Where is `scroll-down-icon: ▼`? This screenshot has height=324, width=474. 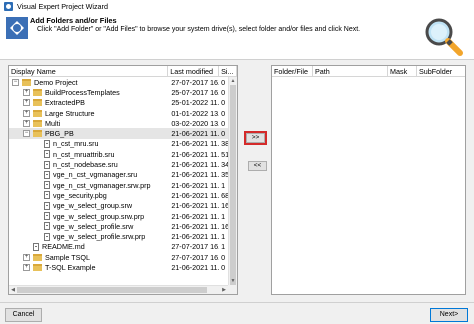 scroll-down-icon: ▼ is located at coordinates (233, 281).